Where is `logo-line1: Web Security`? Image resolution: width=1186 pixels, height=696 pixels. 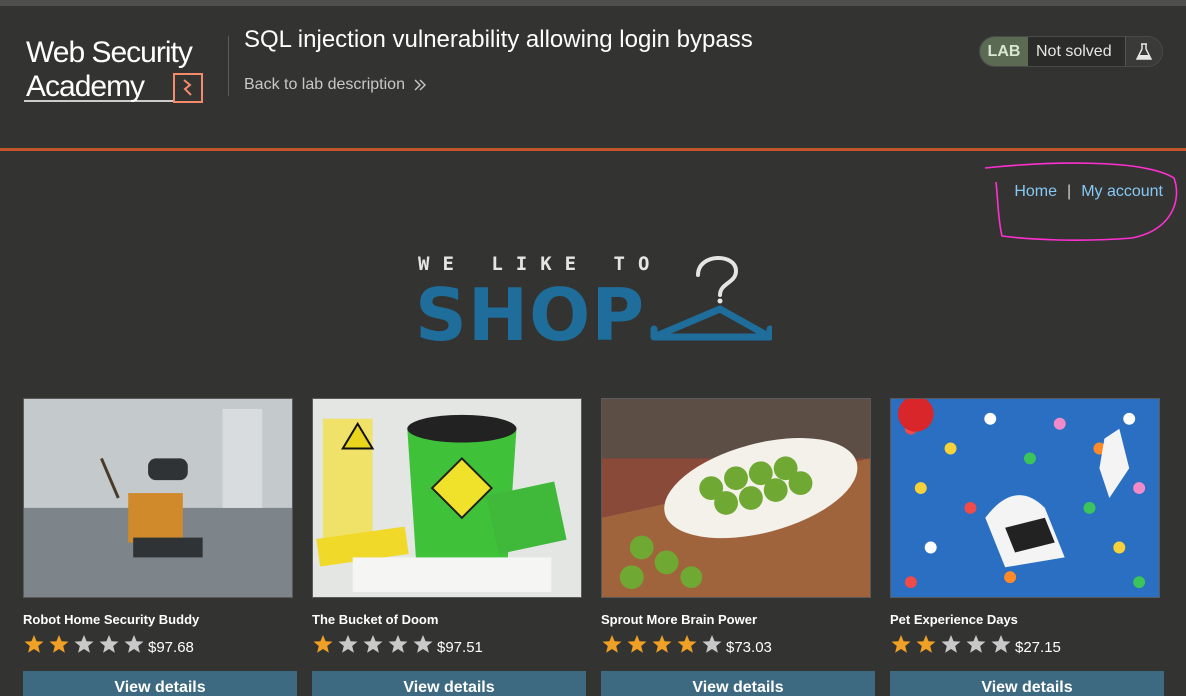
logo-line1: Web Security is located at coordinates (109, 52).